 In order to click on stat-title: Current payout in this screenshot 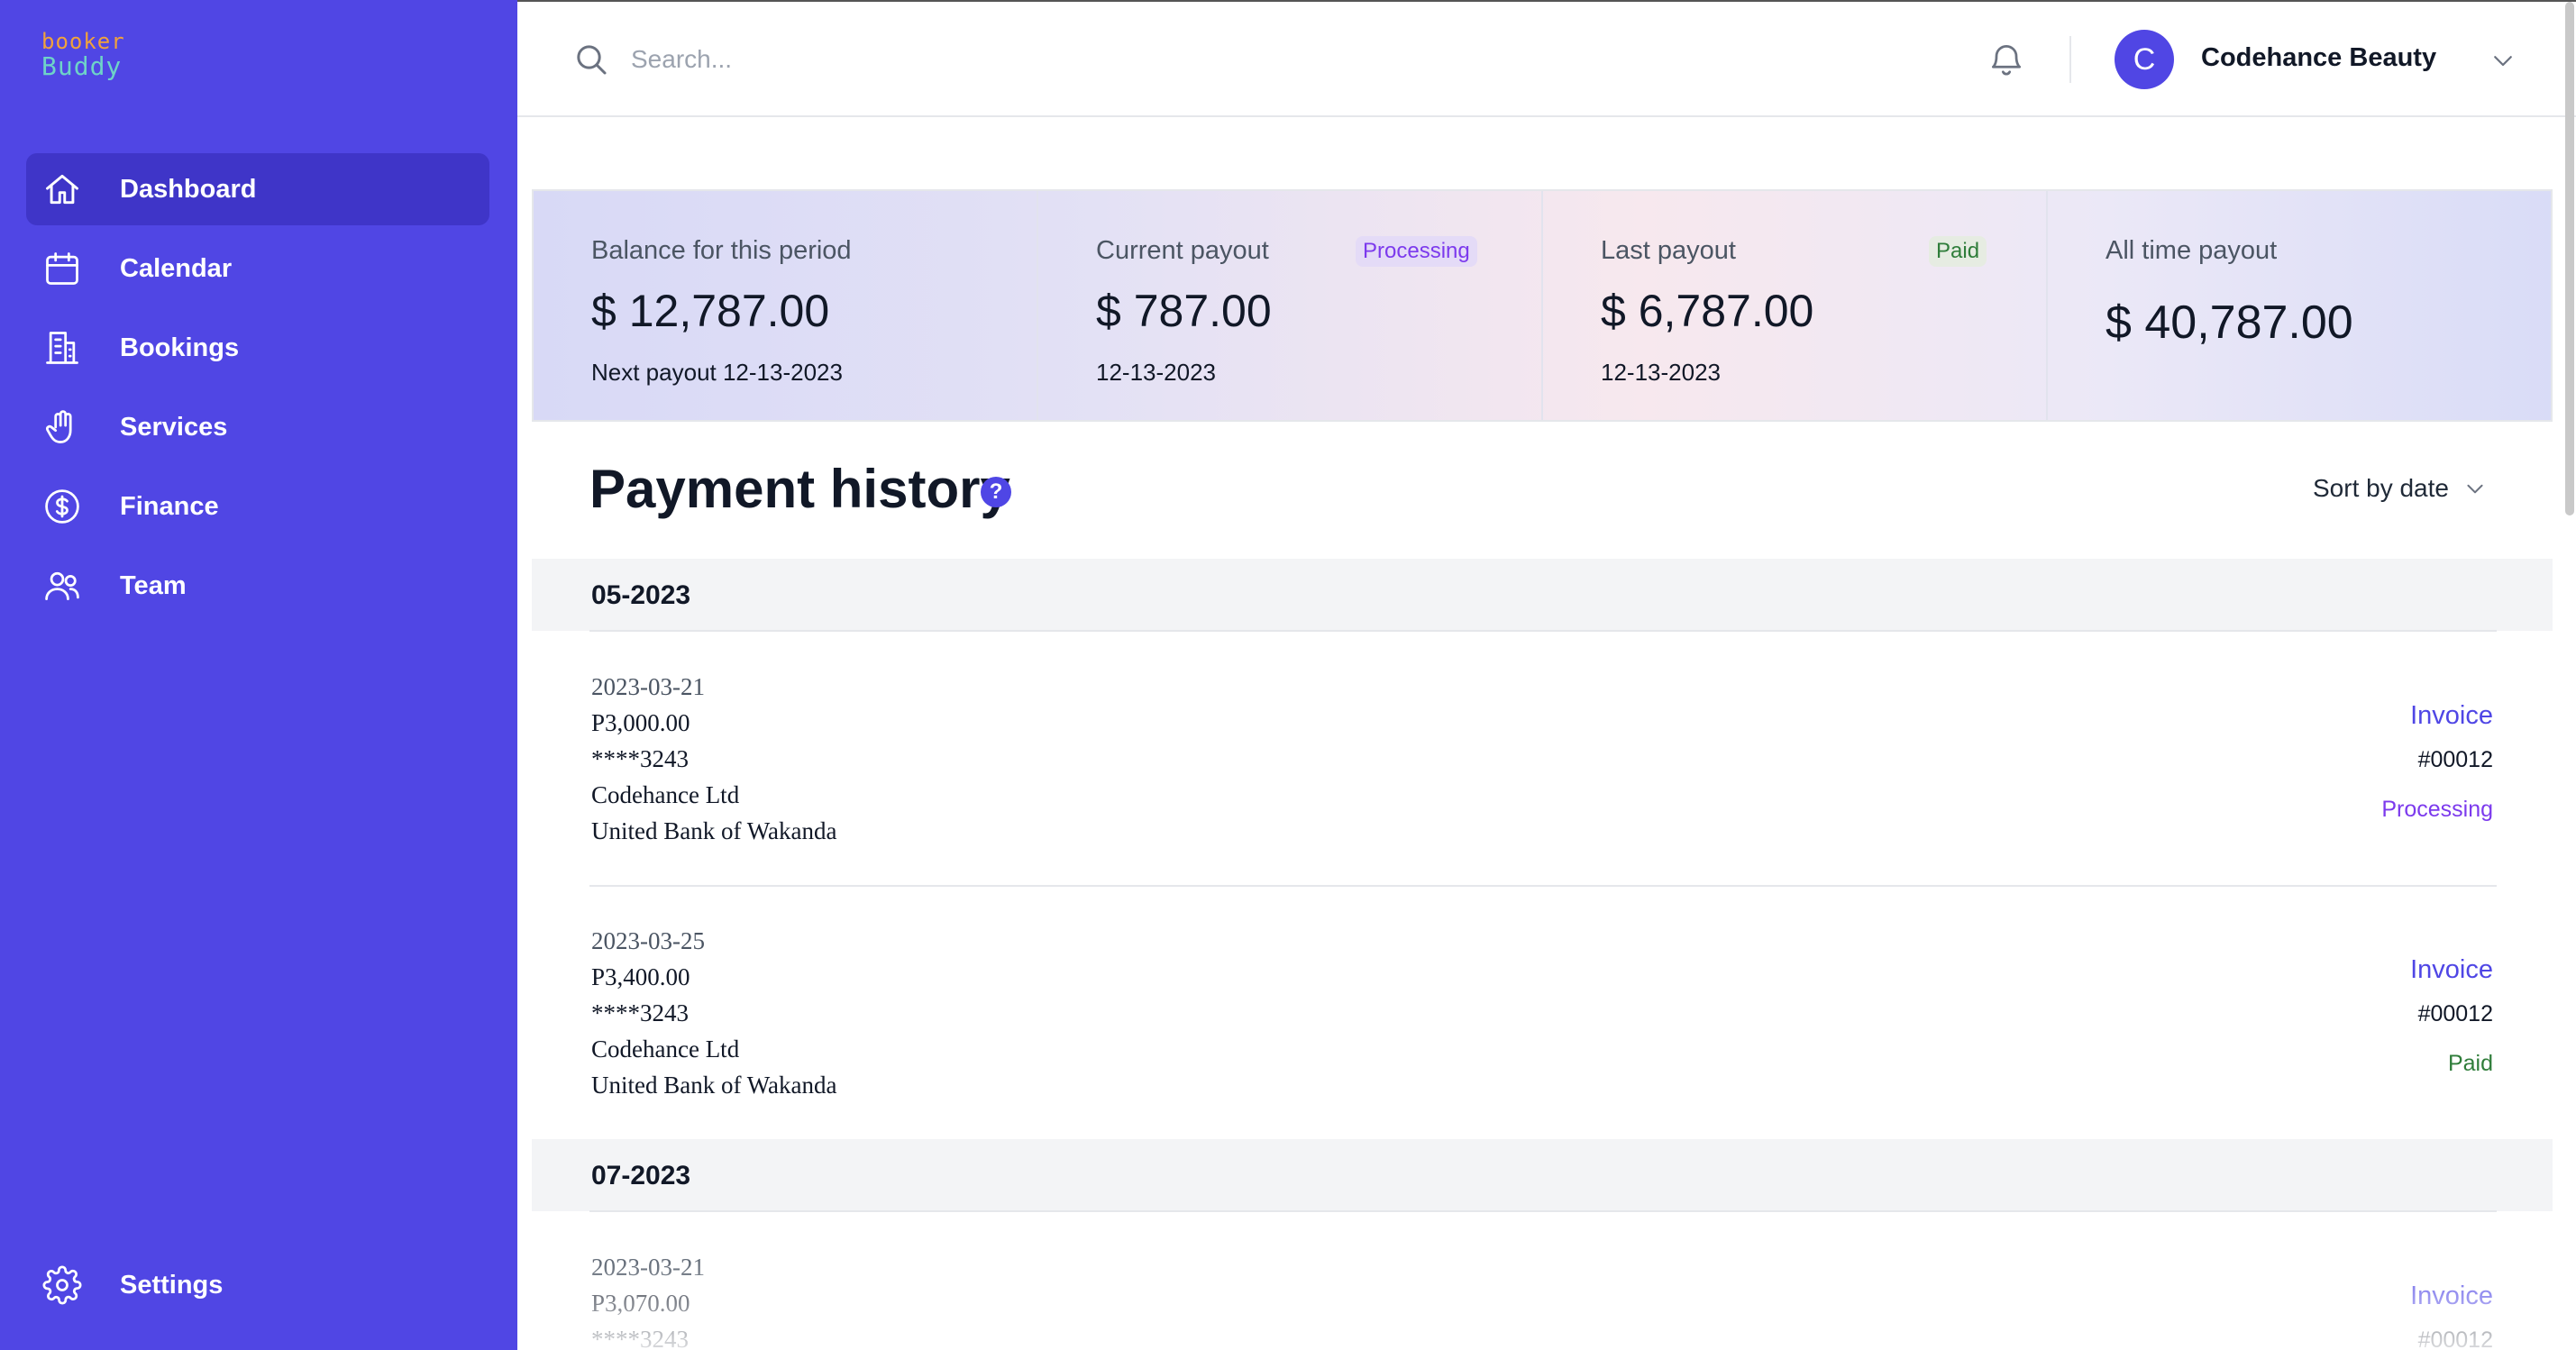, I will do `click(1182, 250)`.